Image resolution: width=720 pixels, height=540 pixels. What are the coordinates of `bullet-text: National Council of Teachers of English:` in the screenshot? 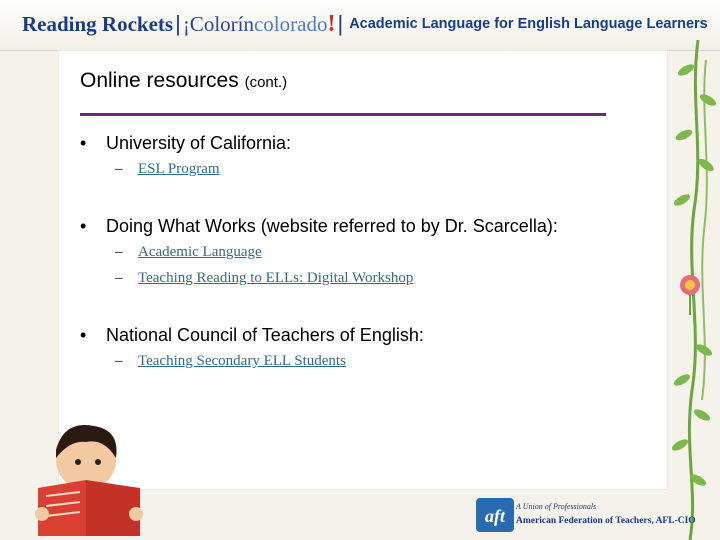 It's located at (265, 335).